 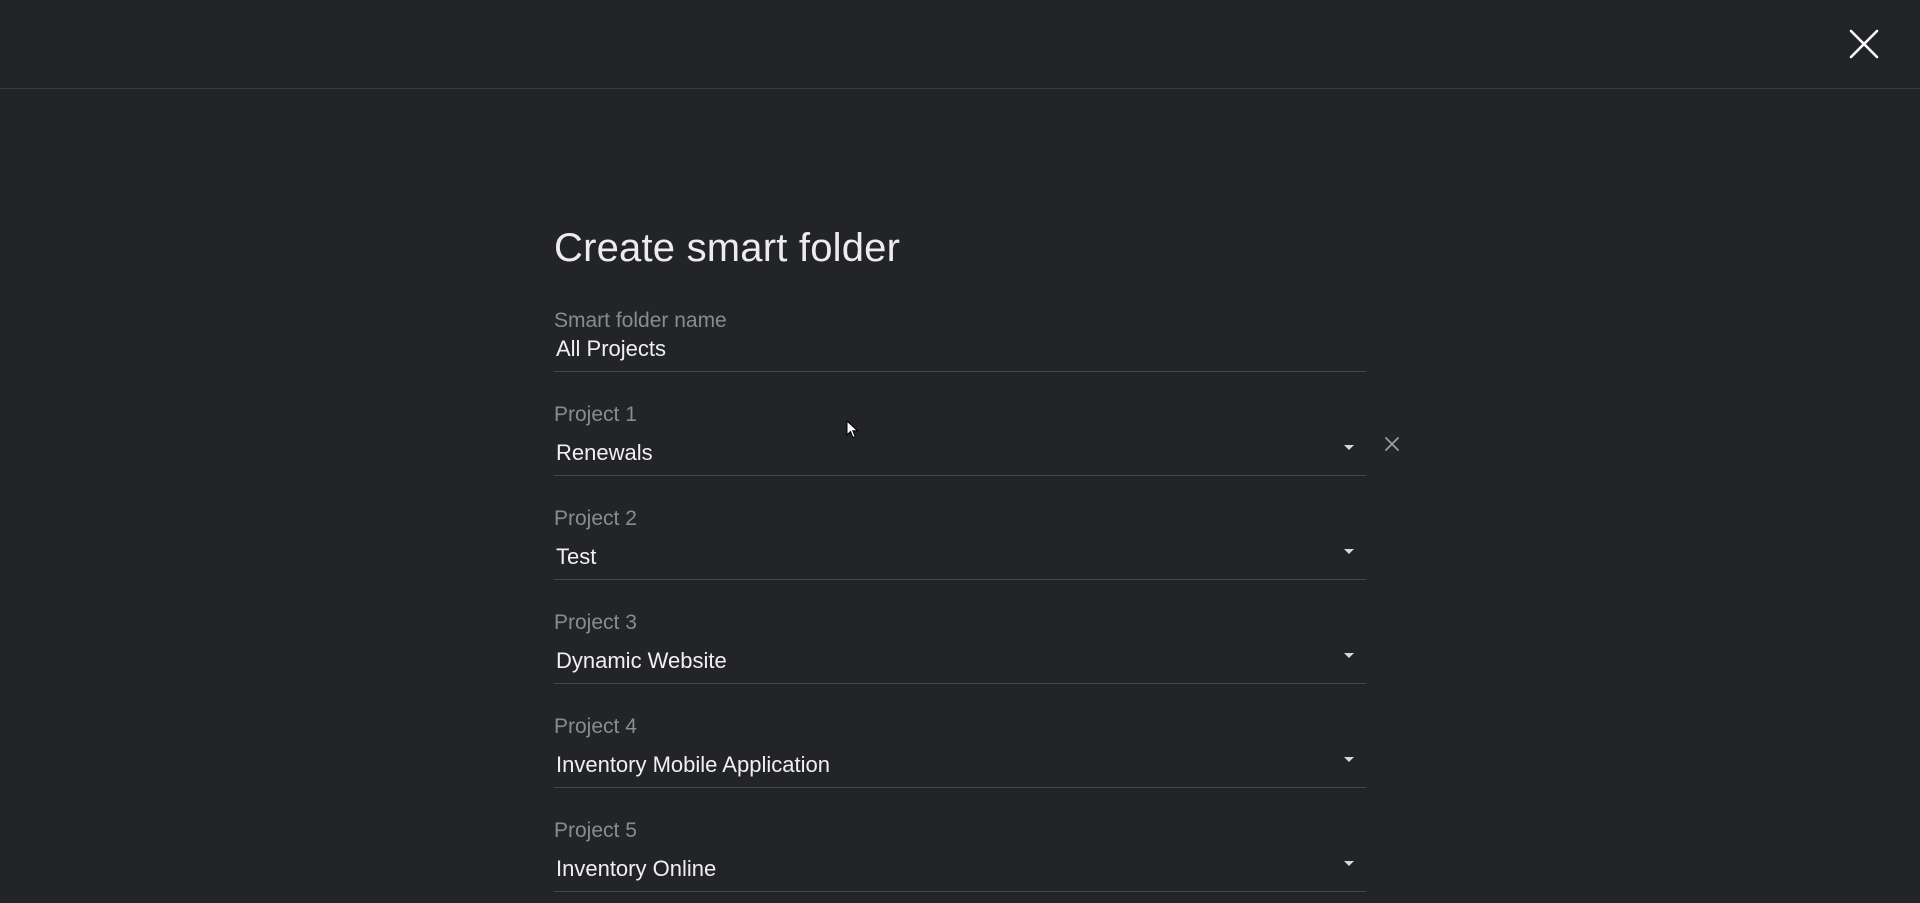 I want to click on project-5-label: Project 5, so click(x=595, y=830).